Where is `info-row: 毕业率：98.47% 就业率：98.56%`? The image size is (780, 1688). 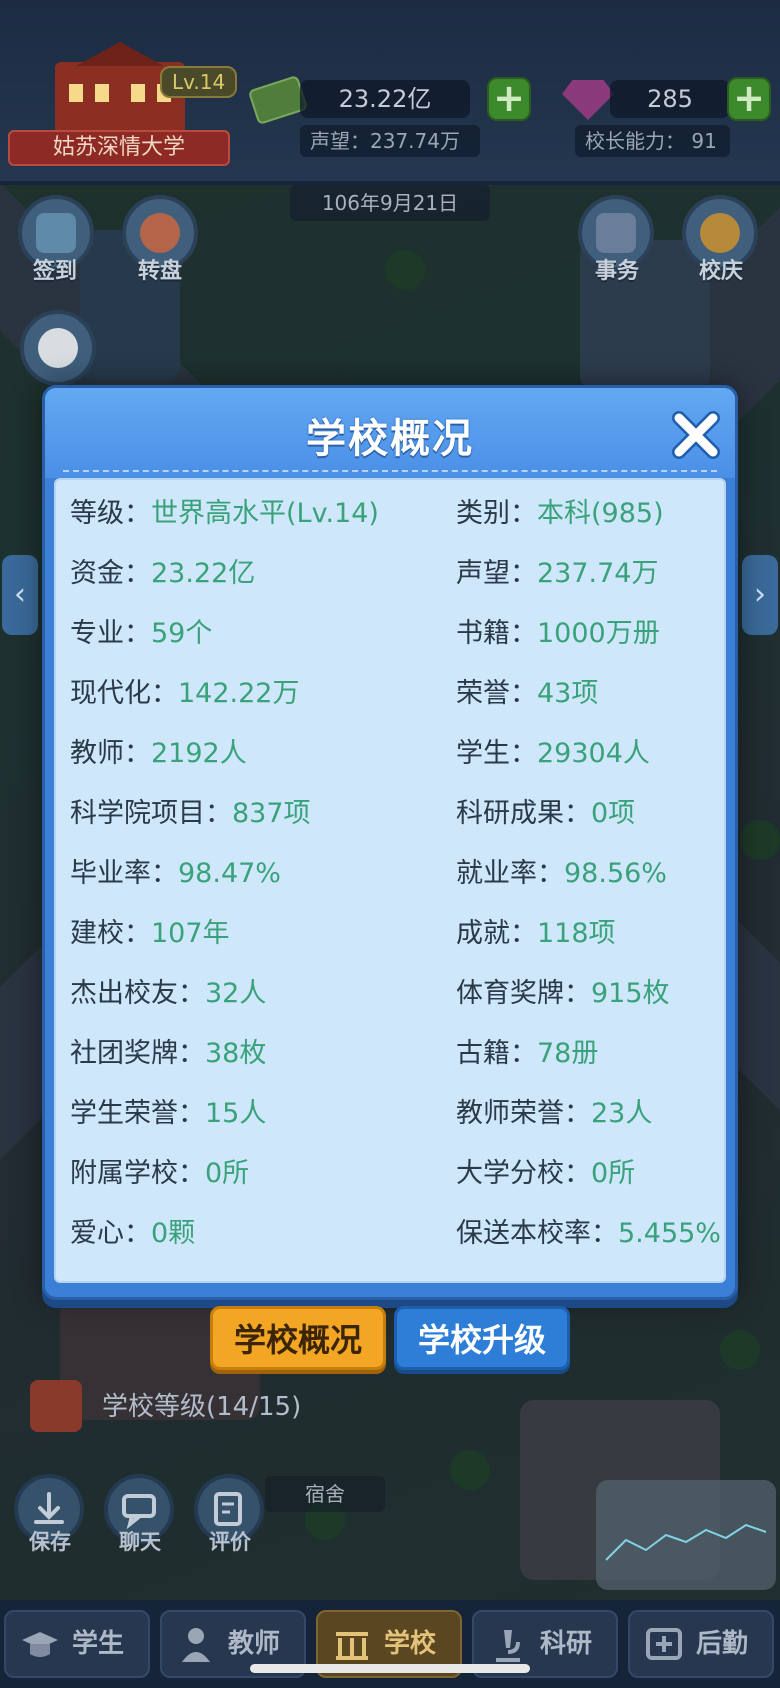 info-row: 毕业率：98.47% 就业率：98.56% is located at coordinates (390, 874).